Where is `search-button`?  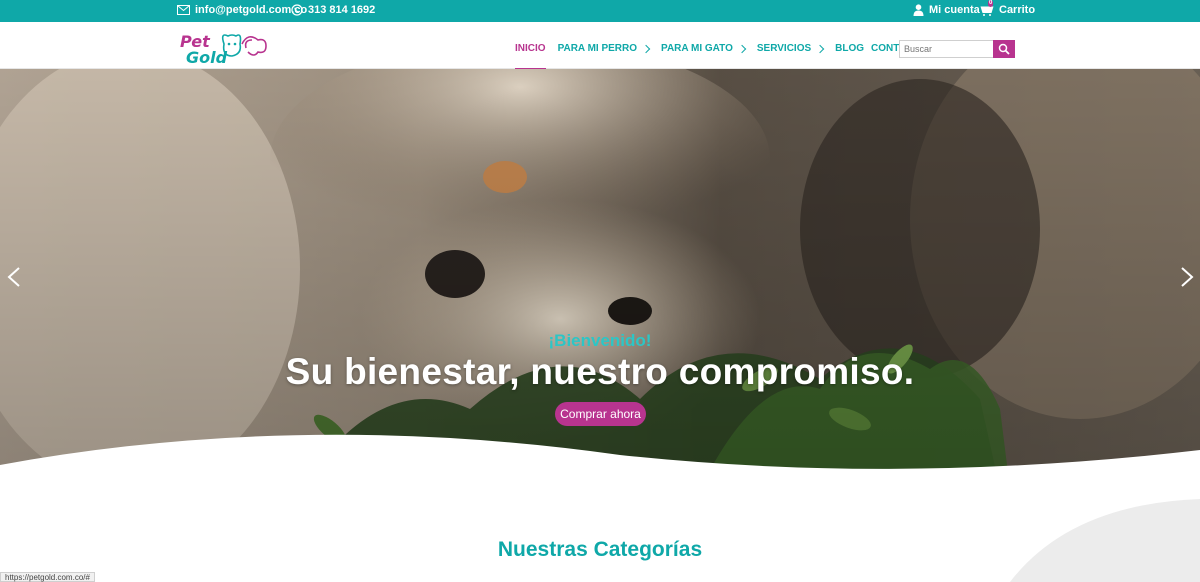
search-button is located at coordinates (1004, 49).